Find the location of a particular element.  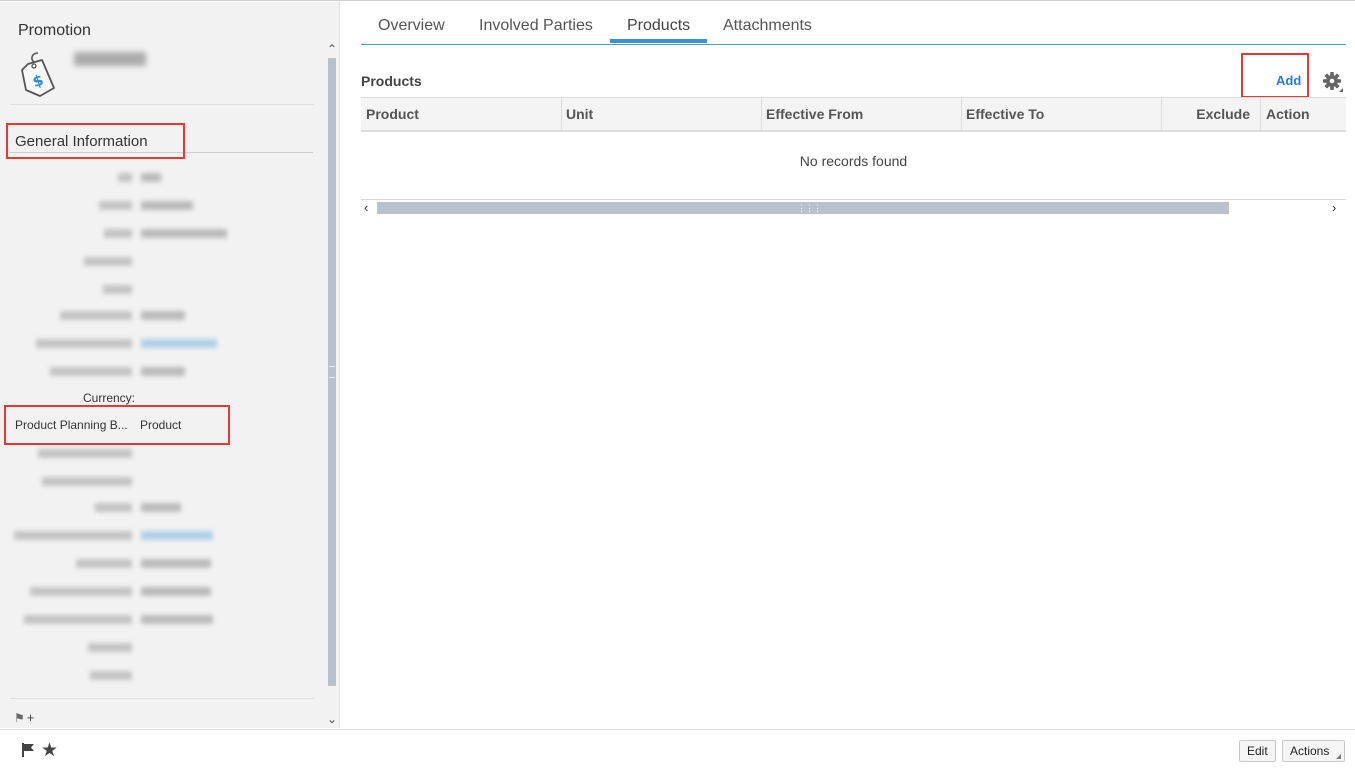

flag-icon is located at coordinates (28, 750).